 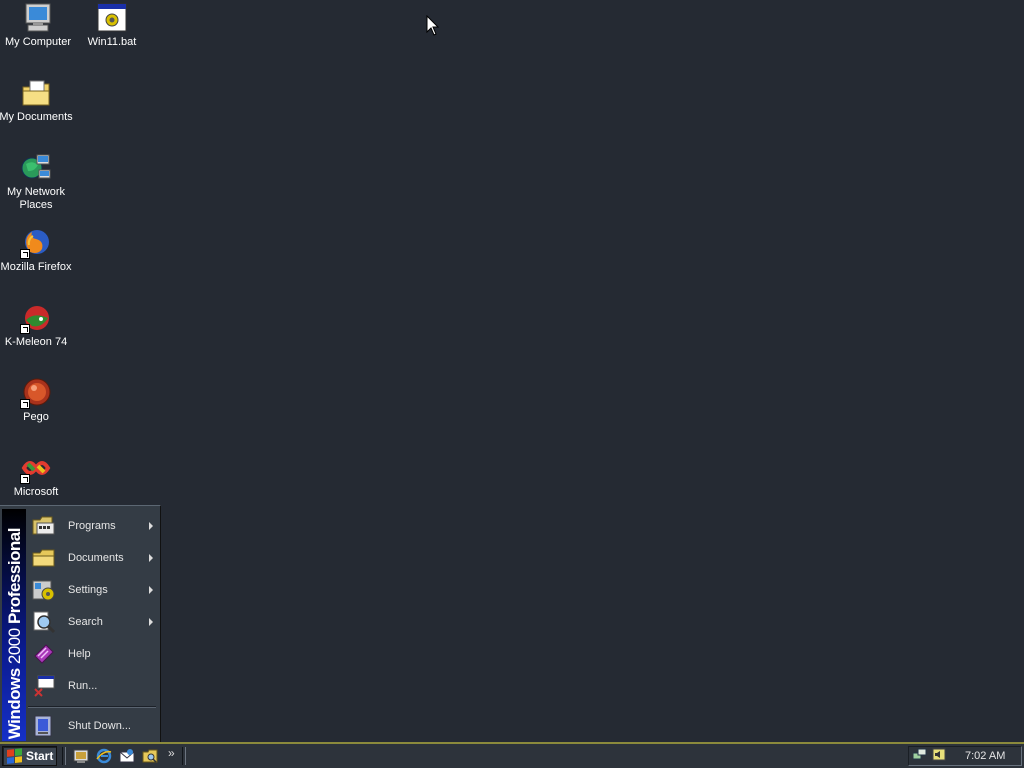 What do you see at coordinates (15, 756) in the screenshot?
I see `windows-flag-icon` at bounding box center [15, 756].